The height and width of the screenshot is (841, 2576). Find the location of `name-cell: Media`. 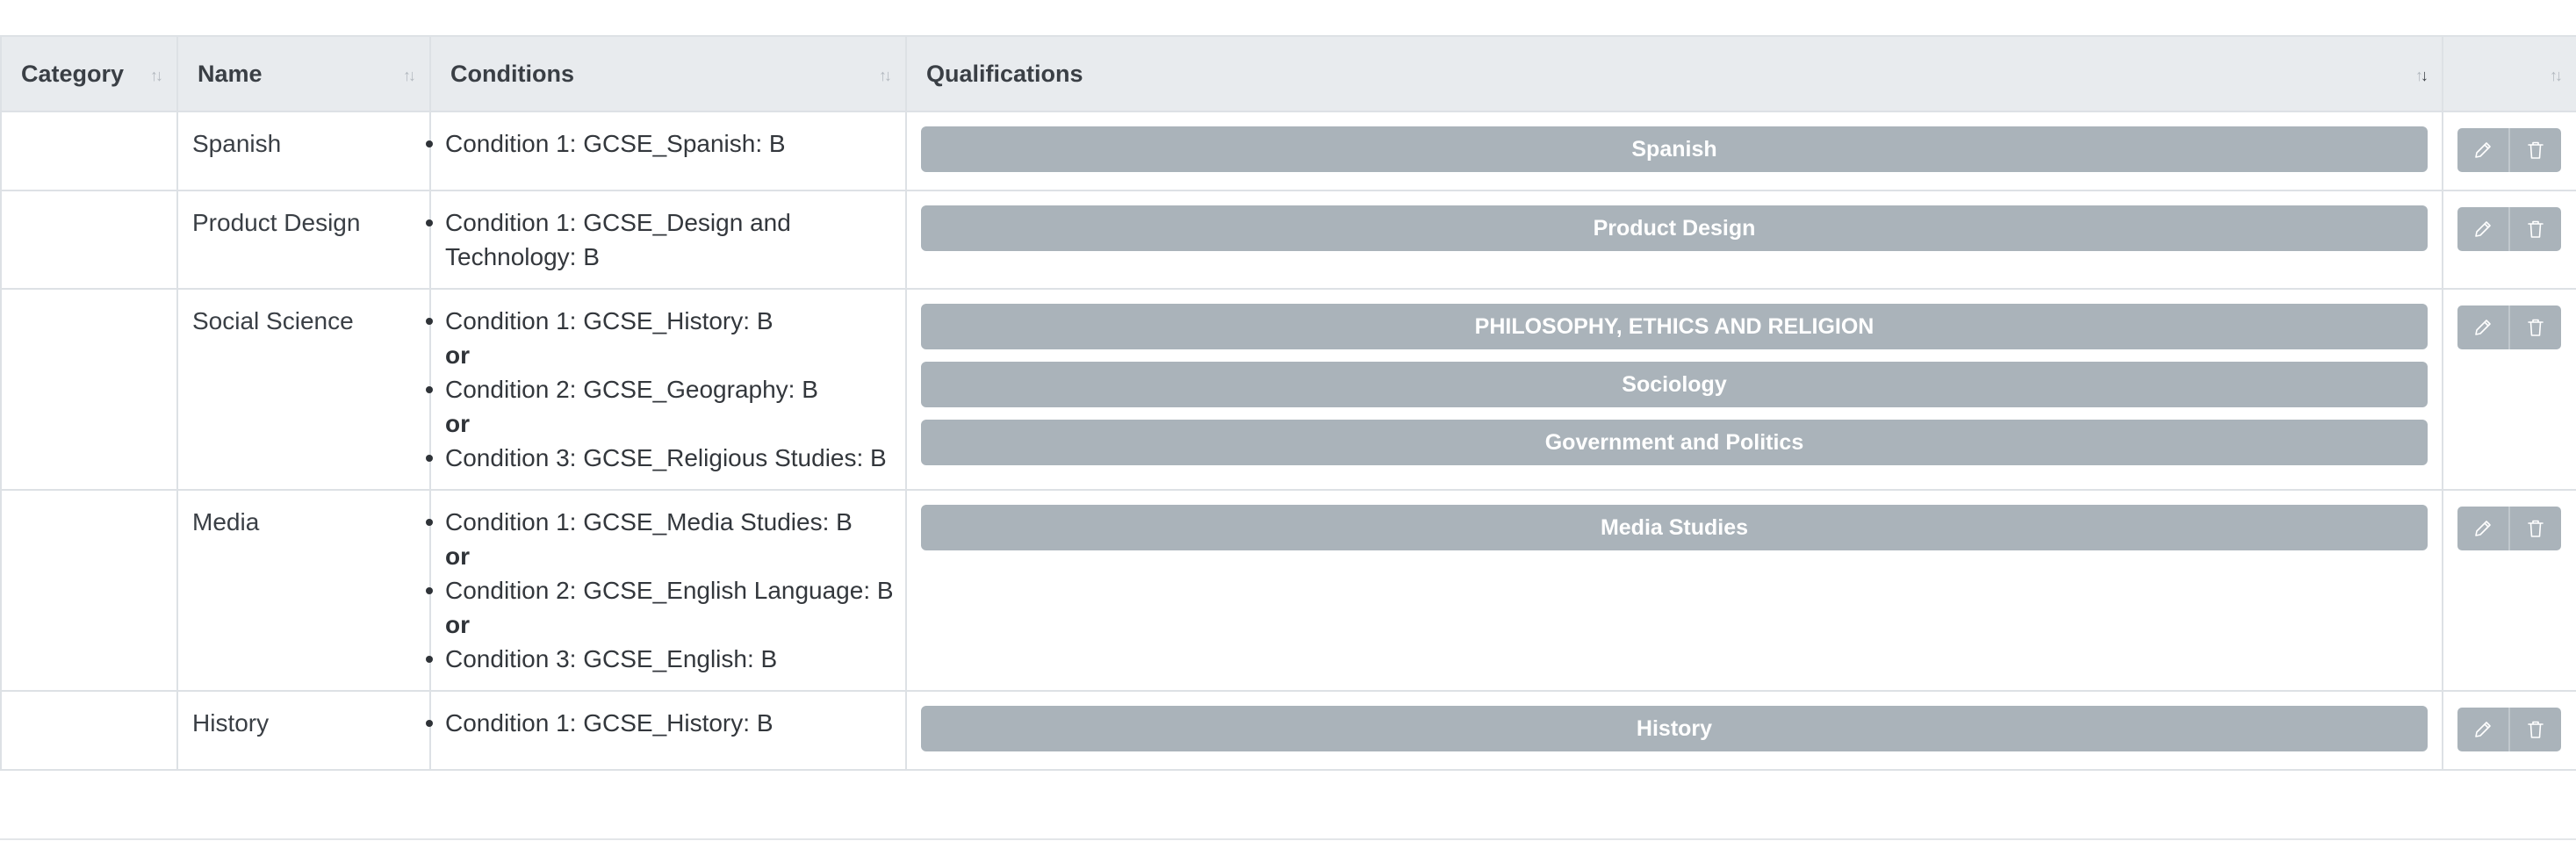

name-cell: Media is located at coordinates (303, 591).